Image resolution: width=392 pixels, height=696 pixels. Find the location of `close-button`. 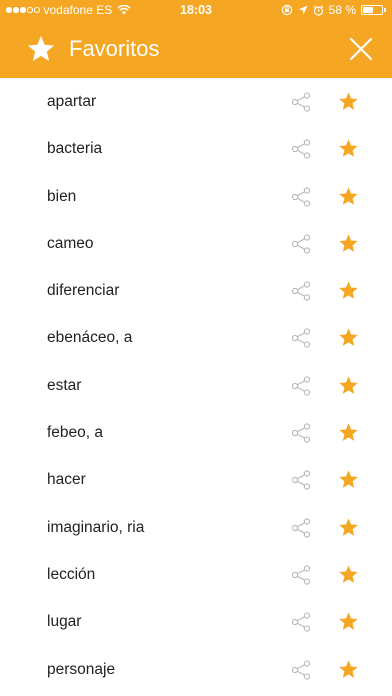

close-button is located at coordinates (361, 49).